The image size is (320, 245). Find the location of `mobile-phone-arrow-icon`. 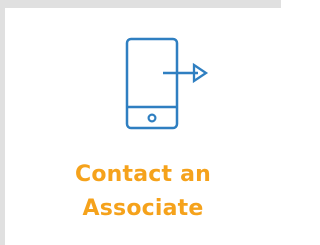

mobile-phone-arrow-icon is located at coordinates (168, 83).